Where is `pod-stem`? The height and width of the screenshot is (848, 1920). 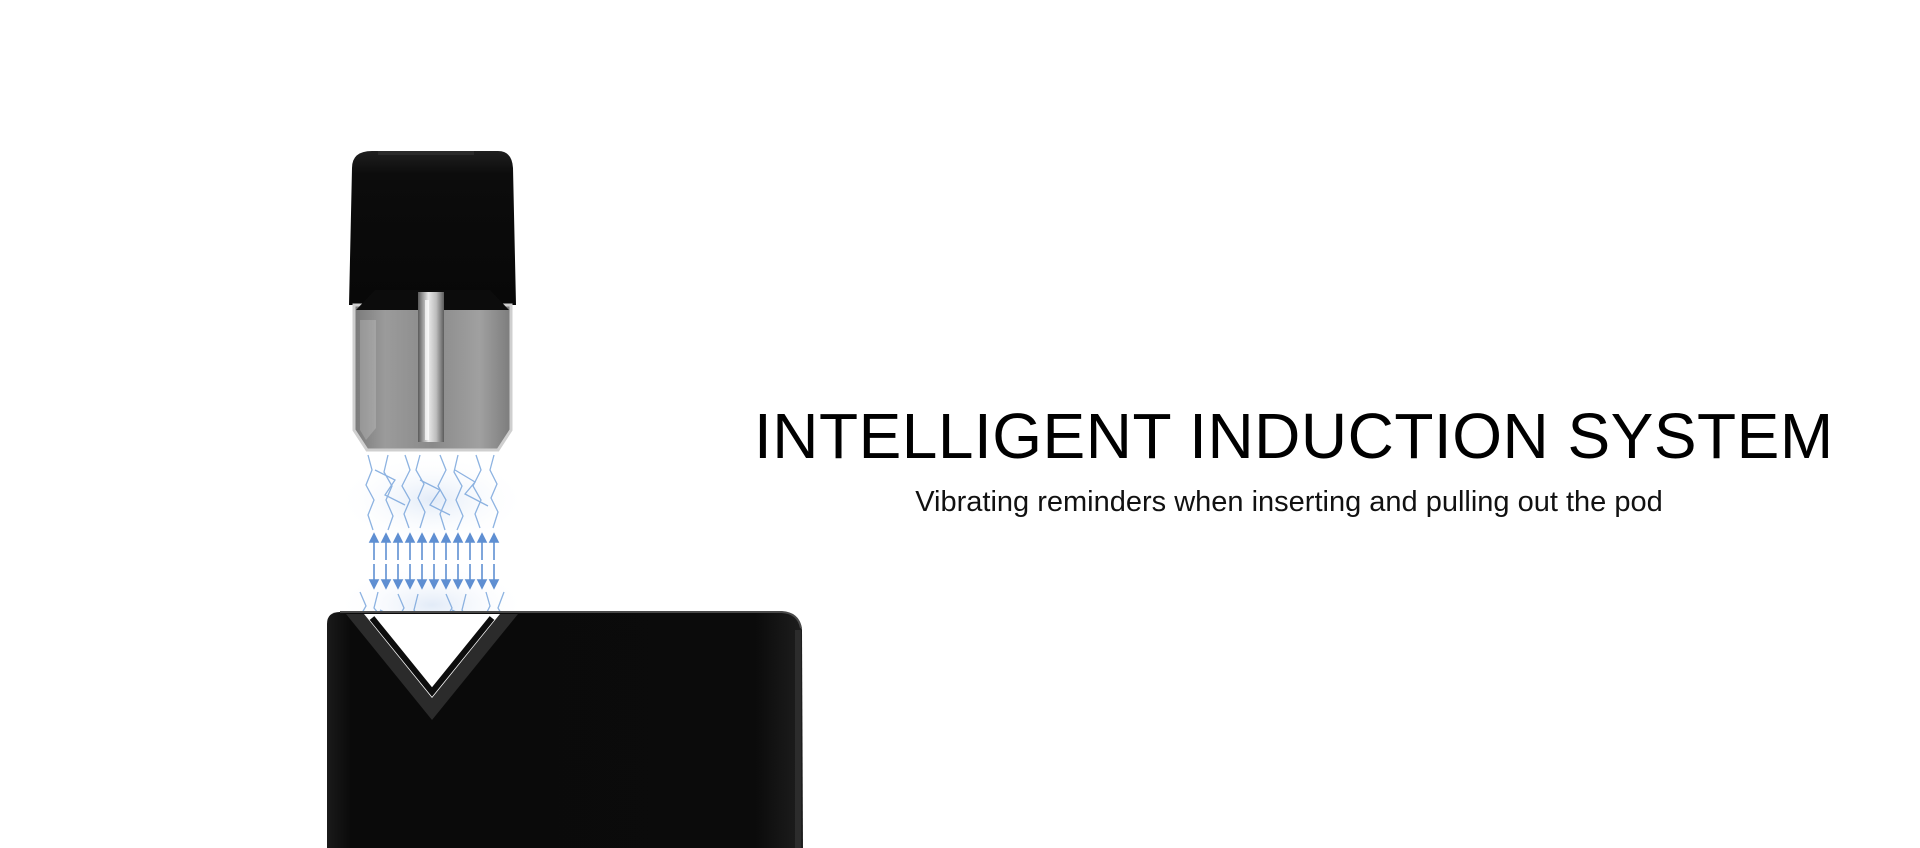 pod-stem is located at coordinates (431, 367).